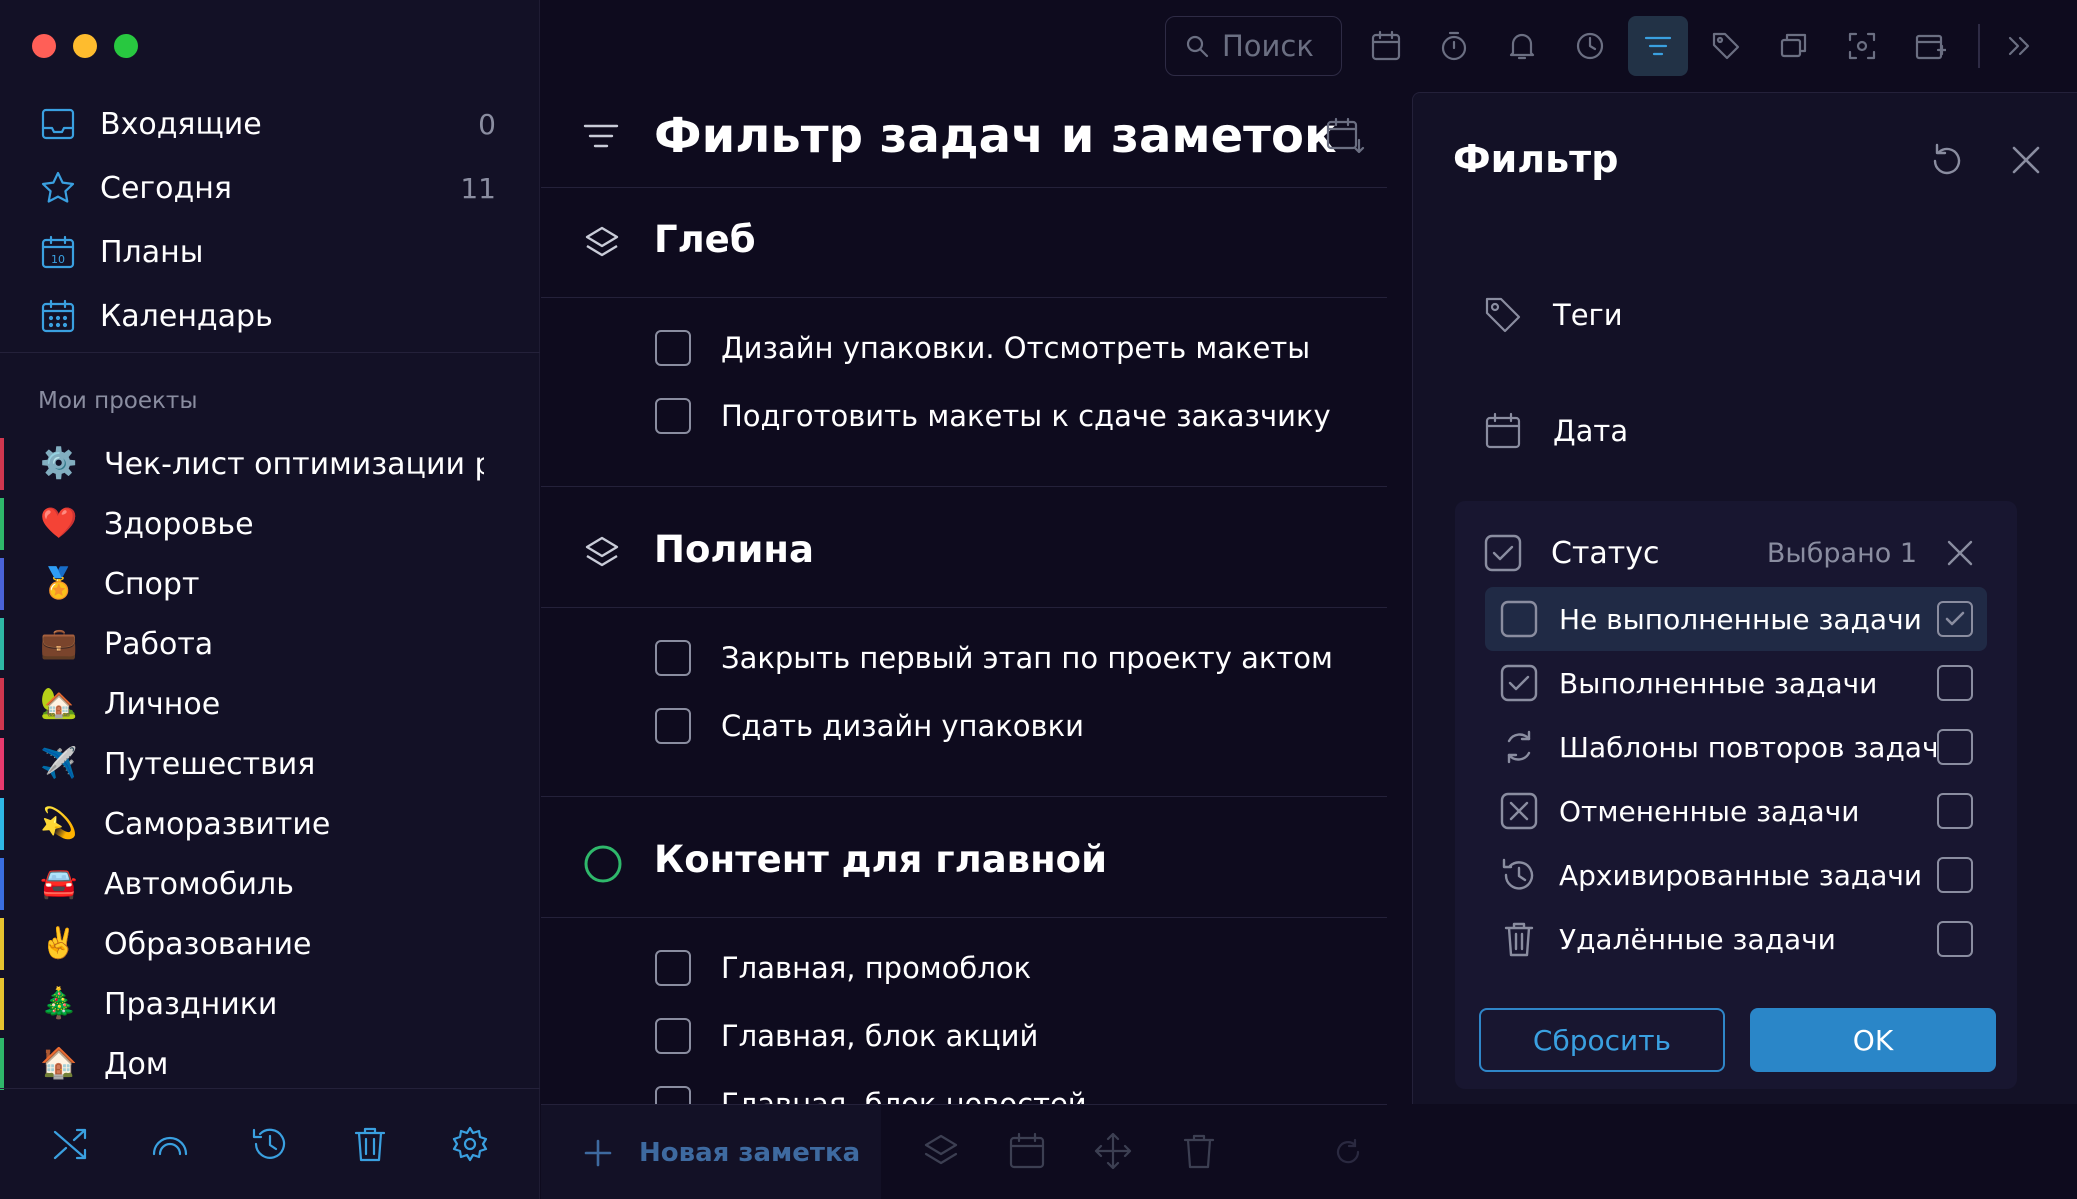  Describe the element at coordinates (1602, 1040) in the screenshot. I see `reset-button: Сбросить` at that location.